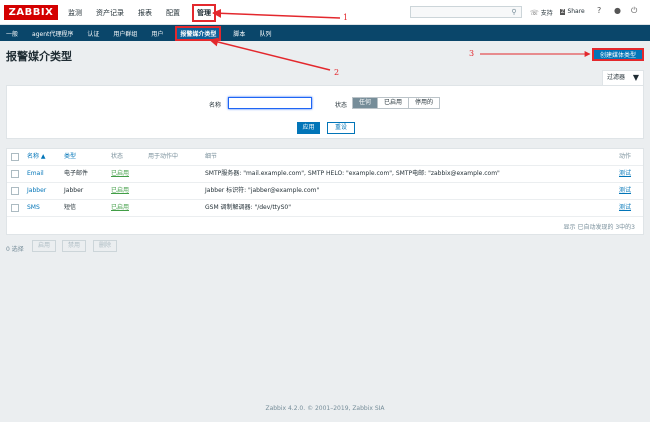  Describe the element at coordinates (52, 33) in the screenshot. I see `submenu-proxies: agent代理程序` at that location.